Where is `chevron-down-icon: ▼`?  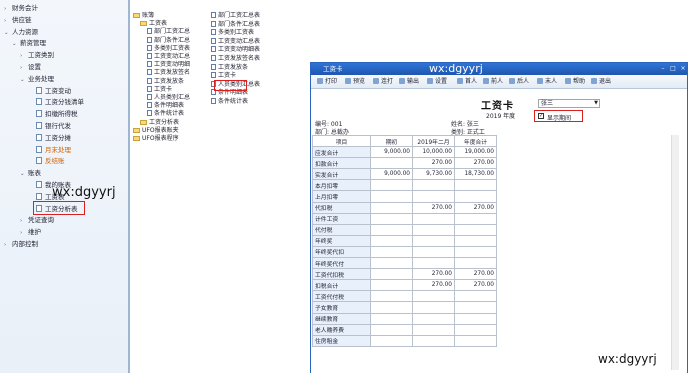
chevron-down-icon: ▼ is located at coordinates (596, 103).